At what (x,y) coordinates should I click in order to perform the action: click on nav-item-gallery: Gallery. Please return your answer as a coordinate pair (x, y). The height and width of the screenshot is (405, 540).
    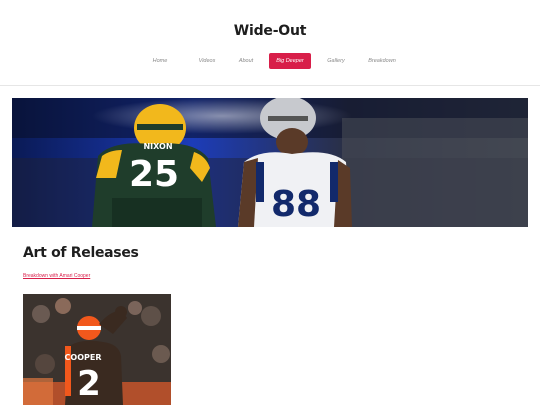
    Looking at the image, I should click on (336, 61).